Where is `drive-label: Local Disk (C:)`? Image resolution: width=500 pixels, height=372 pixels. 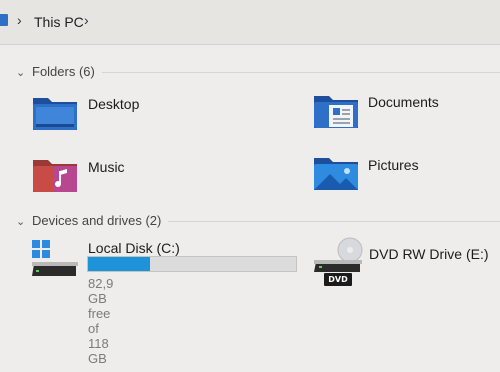 drive-label: Local Disk (C:) is located at coordinates (134, 248).